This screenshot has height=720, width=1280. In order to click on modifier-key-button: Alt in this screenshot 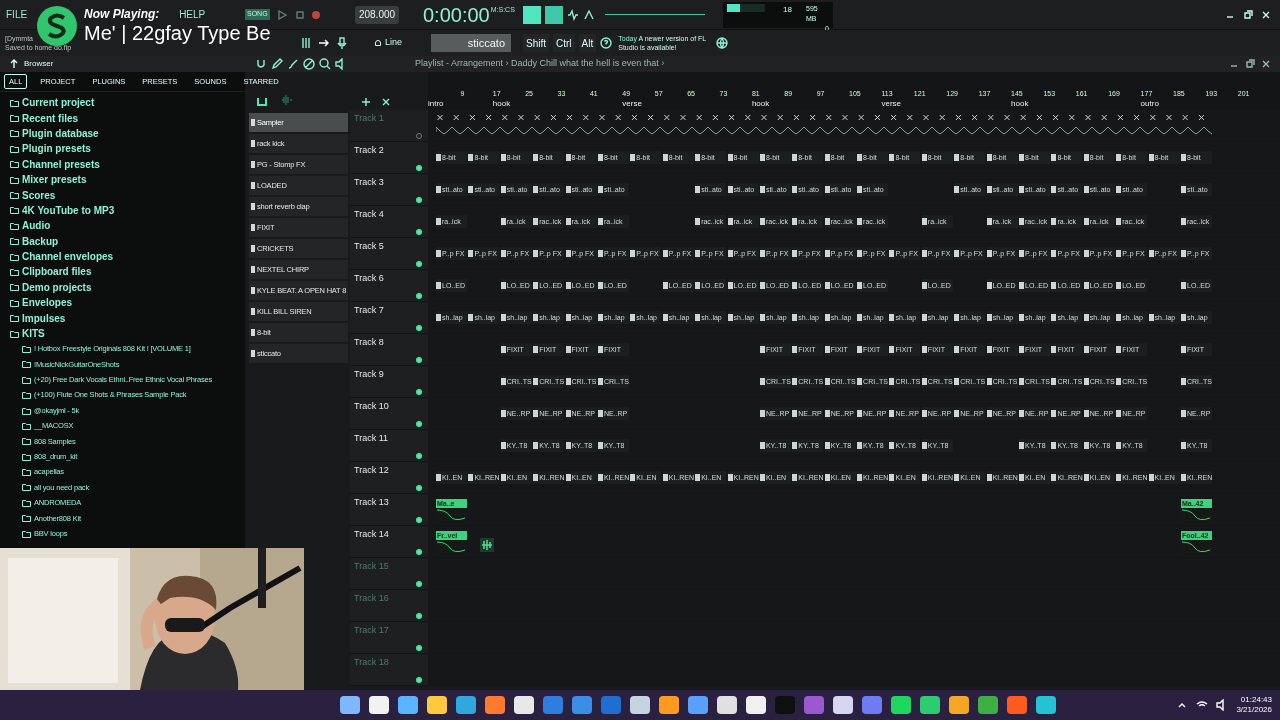, I will do `click(587, 43)`.